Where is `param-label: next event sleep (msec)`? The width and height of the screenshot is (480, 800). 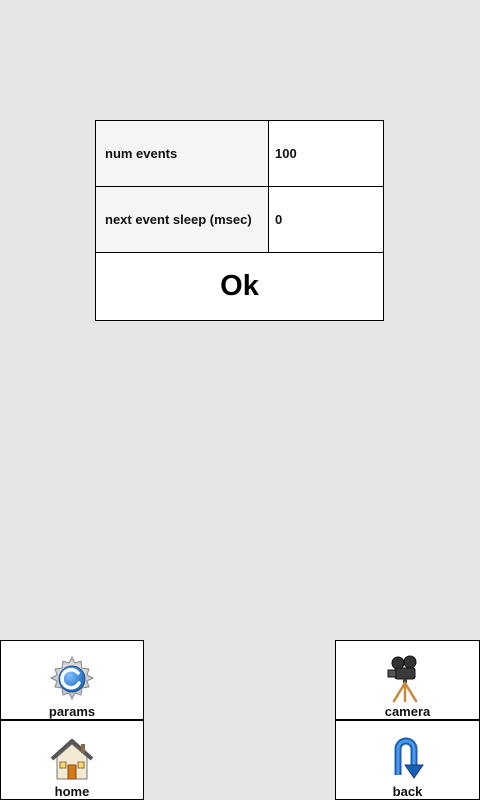
param-label: next event sleep (msec) is located at coordinates (182, 219).